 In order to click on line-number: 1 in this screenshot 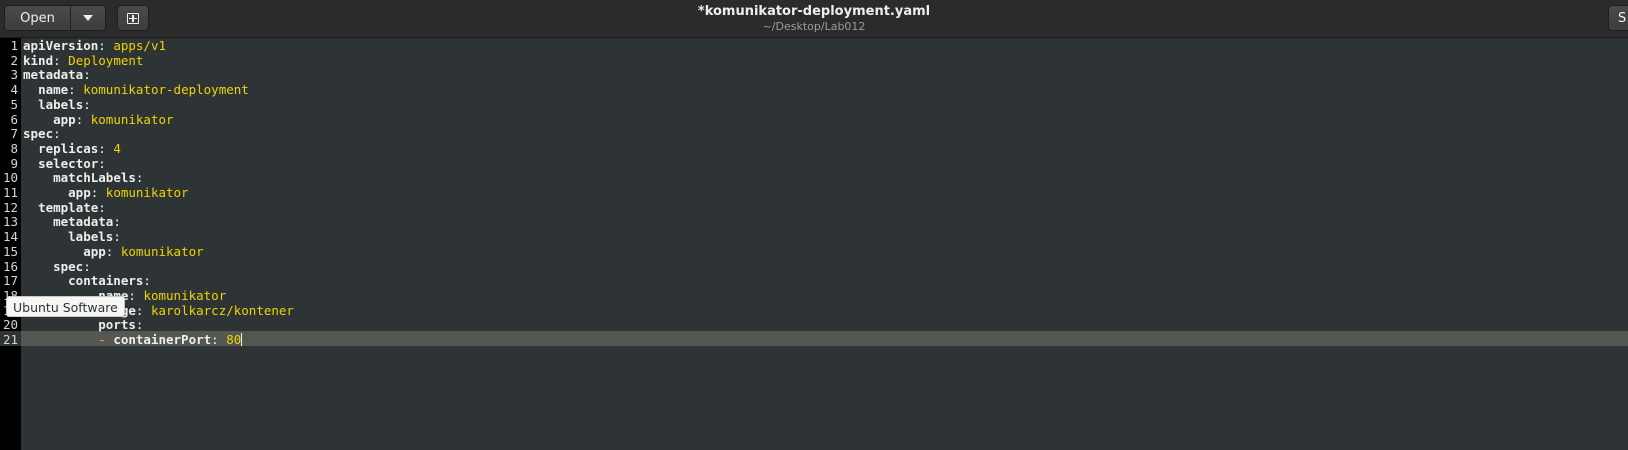, I will do `click(14, 45)`.